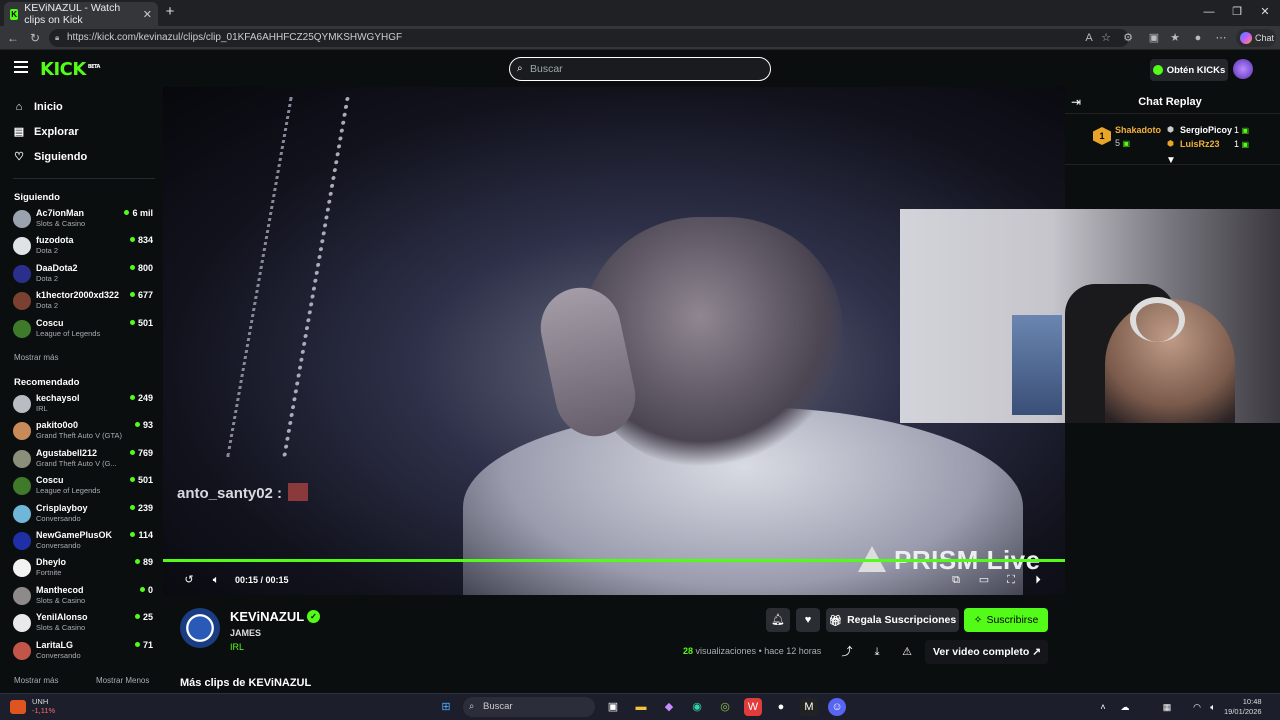 This screenshot has height=720, width=1280. Describe the element at coordinates (1128, 38) in the screenshot. I see `extensions-icon: ⚙` at that location.